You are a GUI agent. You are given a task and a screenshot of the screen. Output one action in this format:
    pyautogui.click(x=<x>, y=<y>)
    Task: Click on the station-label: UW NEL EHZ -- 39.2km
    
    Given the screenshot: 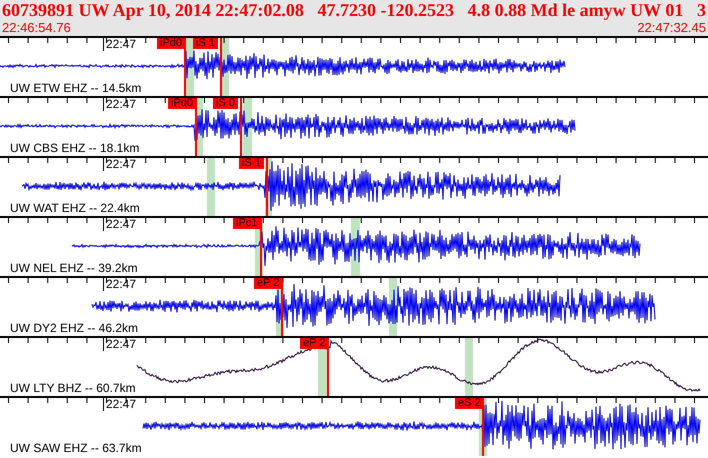 What is the action you would take?
    pyautogui.click(x=74, y=268)
    